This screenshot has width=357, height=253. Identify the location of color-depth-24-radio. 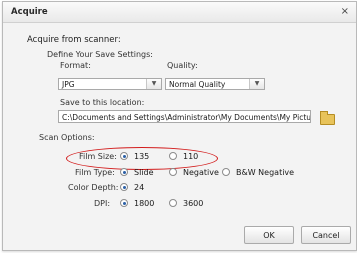
(124, 187).